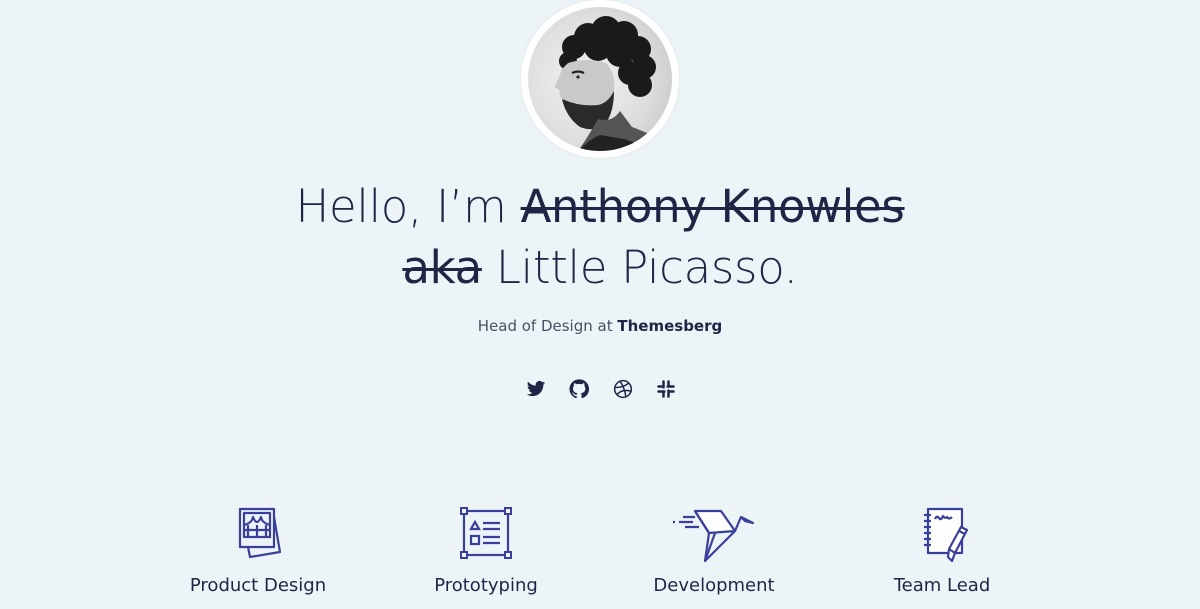 This screenshot has width=1200, height=609. I want to click on slack-icon, so click(666, 389).